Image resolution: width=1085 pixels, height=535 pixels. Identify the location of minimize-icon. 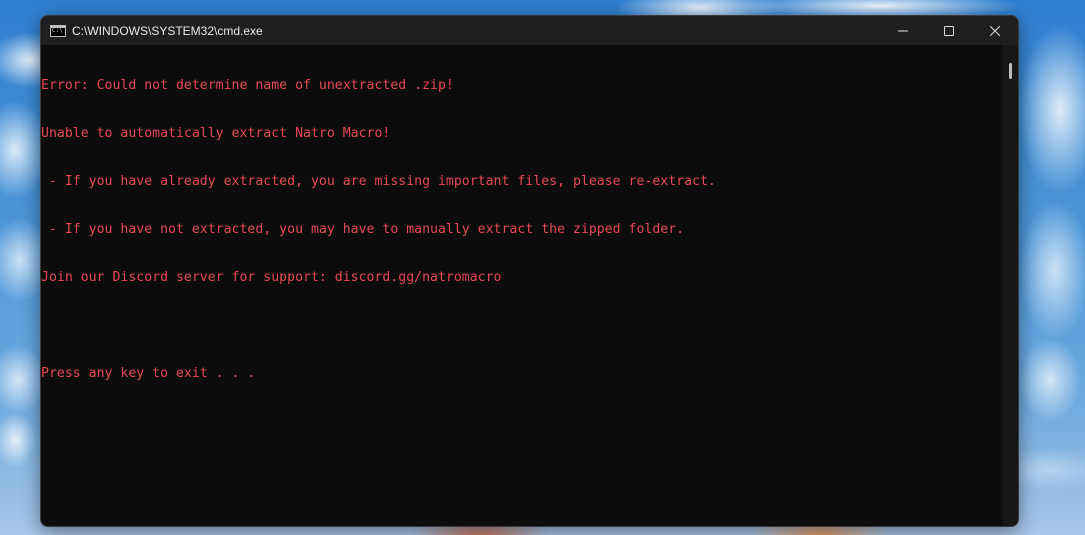
(903, 30).